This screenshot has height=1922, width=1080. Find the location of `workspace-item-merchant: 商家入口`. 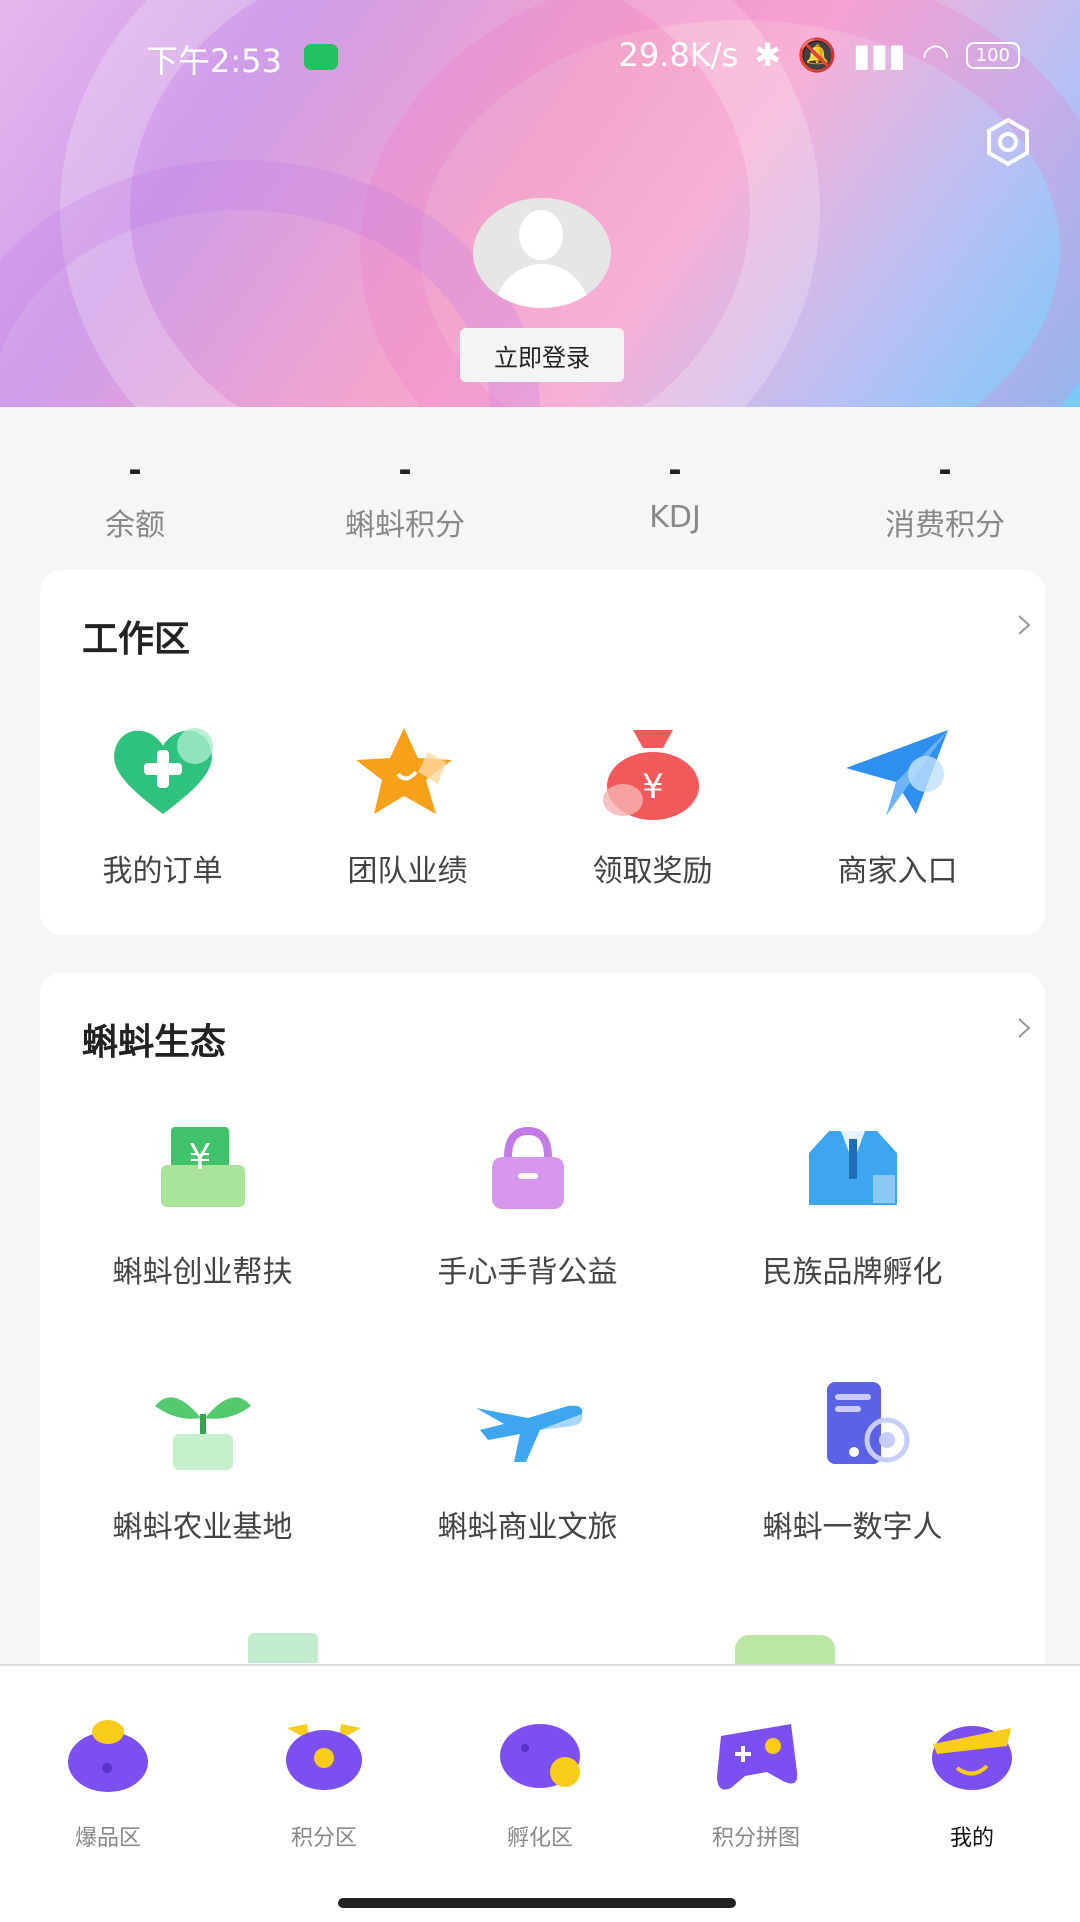

workspace-item-merchant: 商家入口 is located at coordinates (897, 806).